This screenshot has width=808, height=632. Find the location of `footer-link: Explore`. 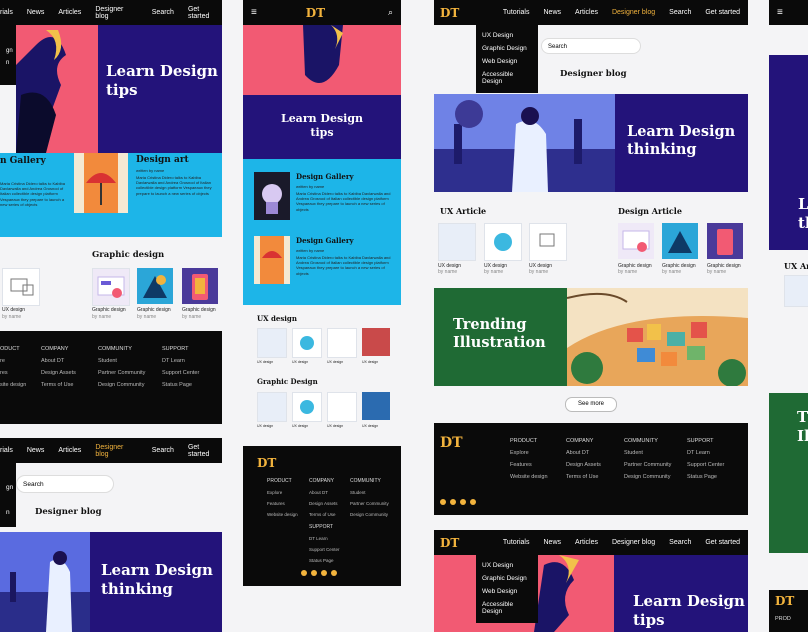

footer-link: Explore is located at coordinates (282, 492).